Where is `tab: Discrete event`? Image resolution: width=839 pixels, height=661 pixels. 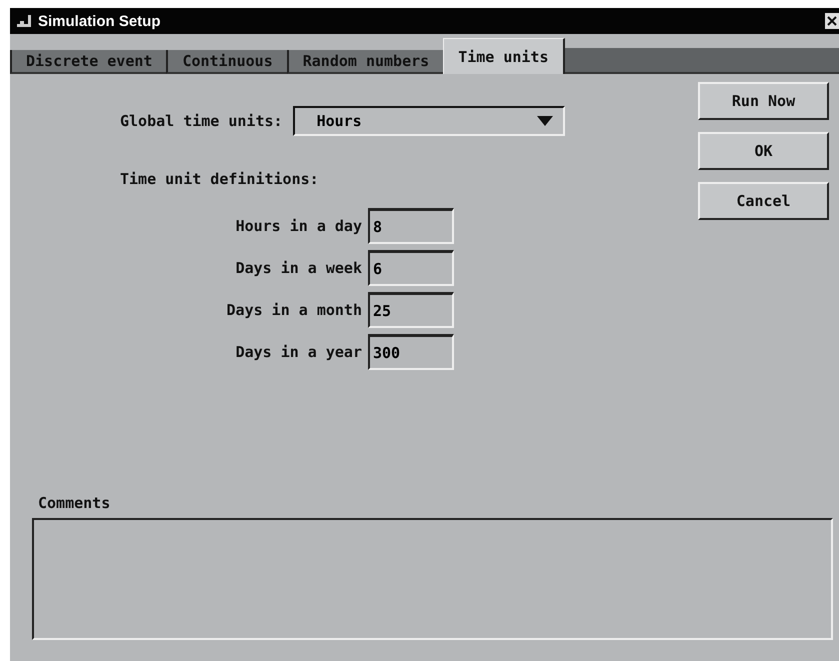 tab: Discrete event is located at coordinates (88, 62).